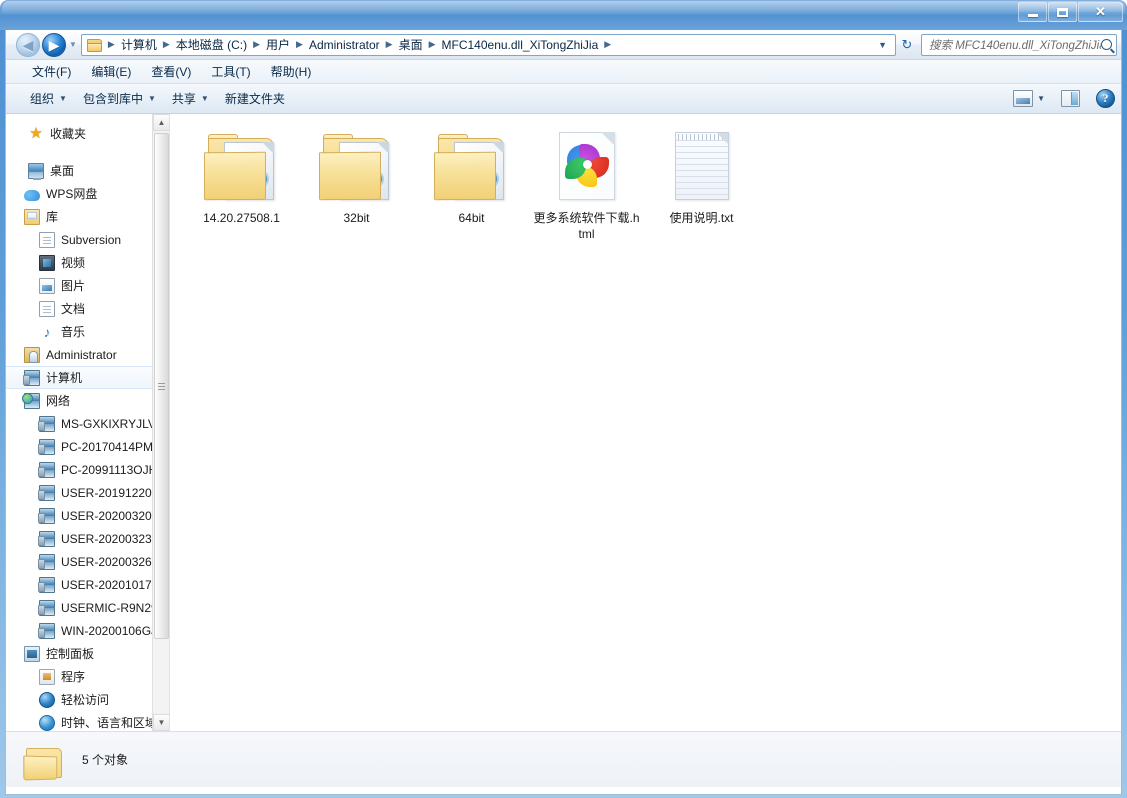 This screenshot has width=1127, height=798. What do you see at coordinates (907, 45) in the screenshot?
I see `refresh-button: ↻` at bounding box center [907, 45].